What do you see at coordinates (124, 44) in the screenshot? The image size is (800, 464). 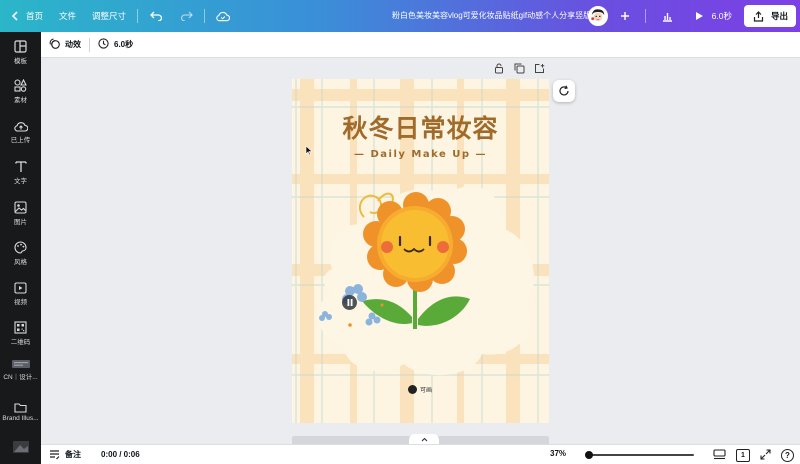 I see `duration-label: 6.0秒` at bounding box center [124, 44].